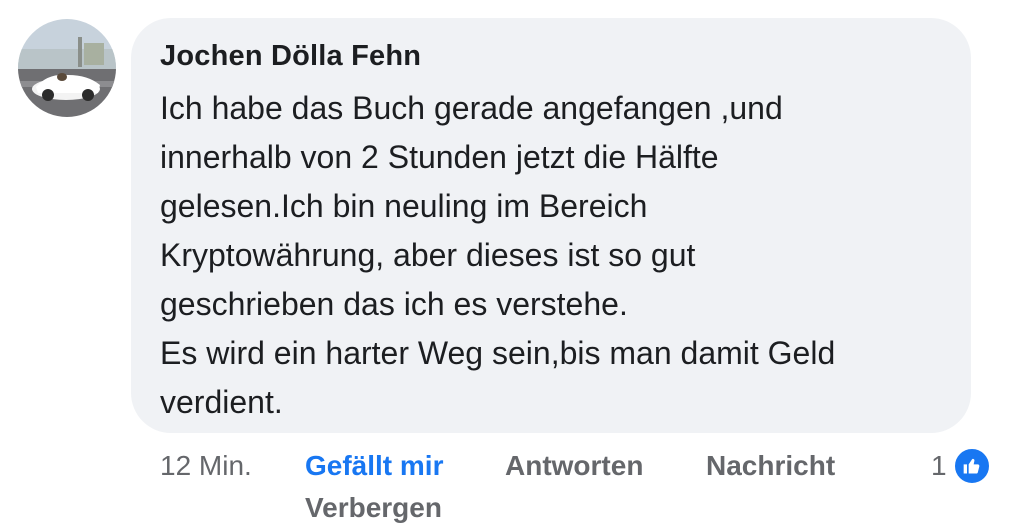  Describe the element at coordinates (373, 508) in the screenshot. I see `hide-button: Verbergen` at that location.